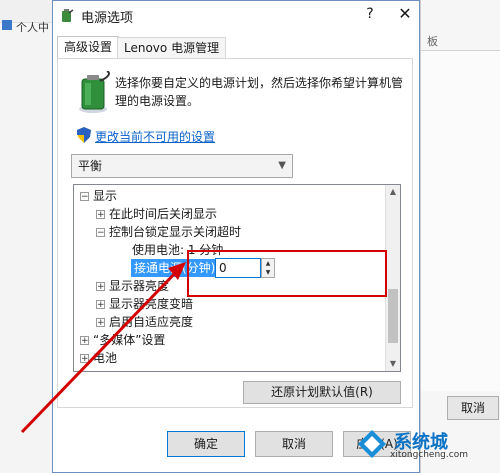 Image resolution: width=500 pixels, height=473 pixels. I want to click on ok-button: 确定, so click(206, 444).